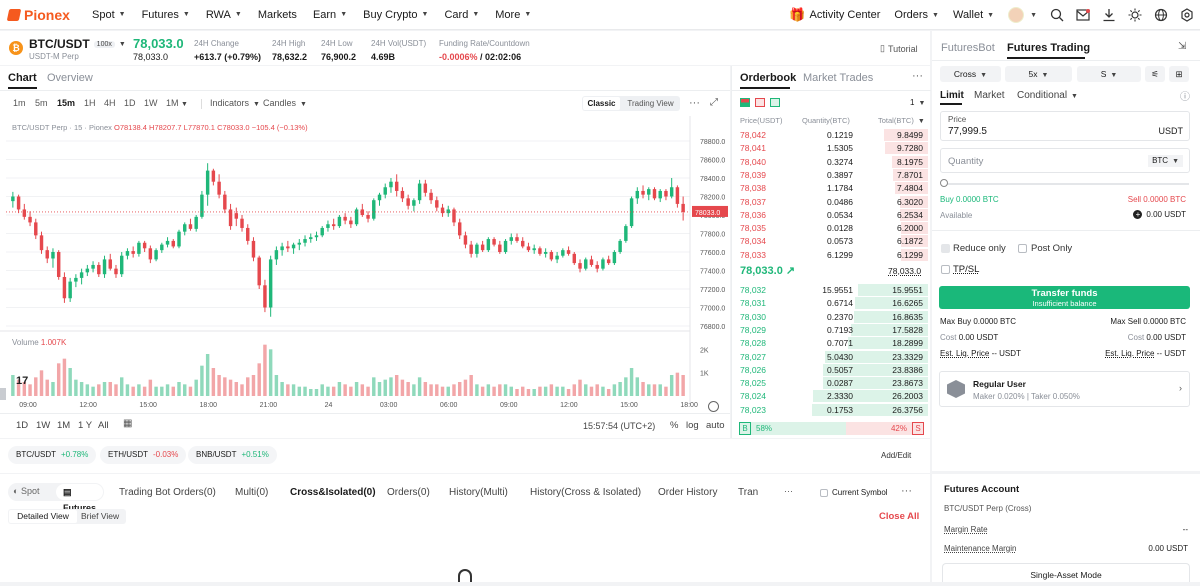 The width and height of the screenshot is (1200, 586). Describe the element at coordinates (166, 15) in the screenshot. I see `nav-menu-futures: Futures ▼` at that location.